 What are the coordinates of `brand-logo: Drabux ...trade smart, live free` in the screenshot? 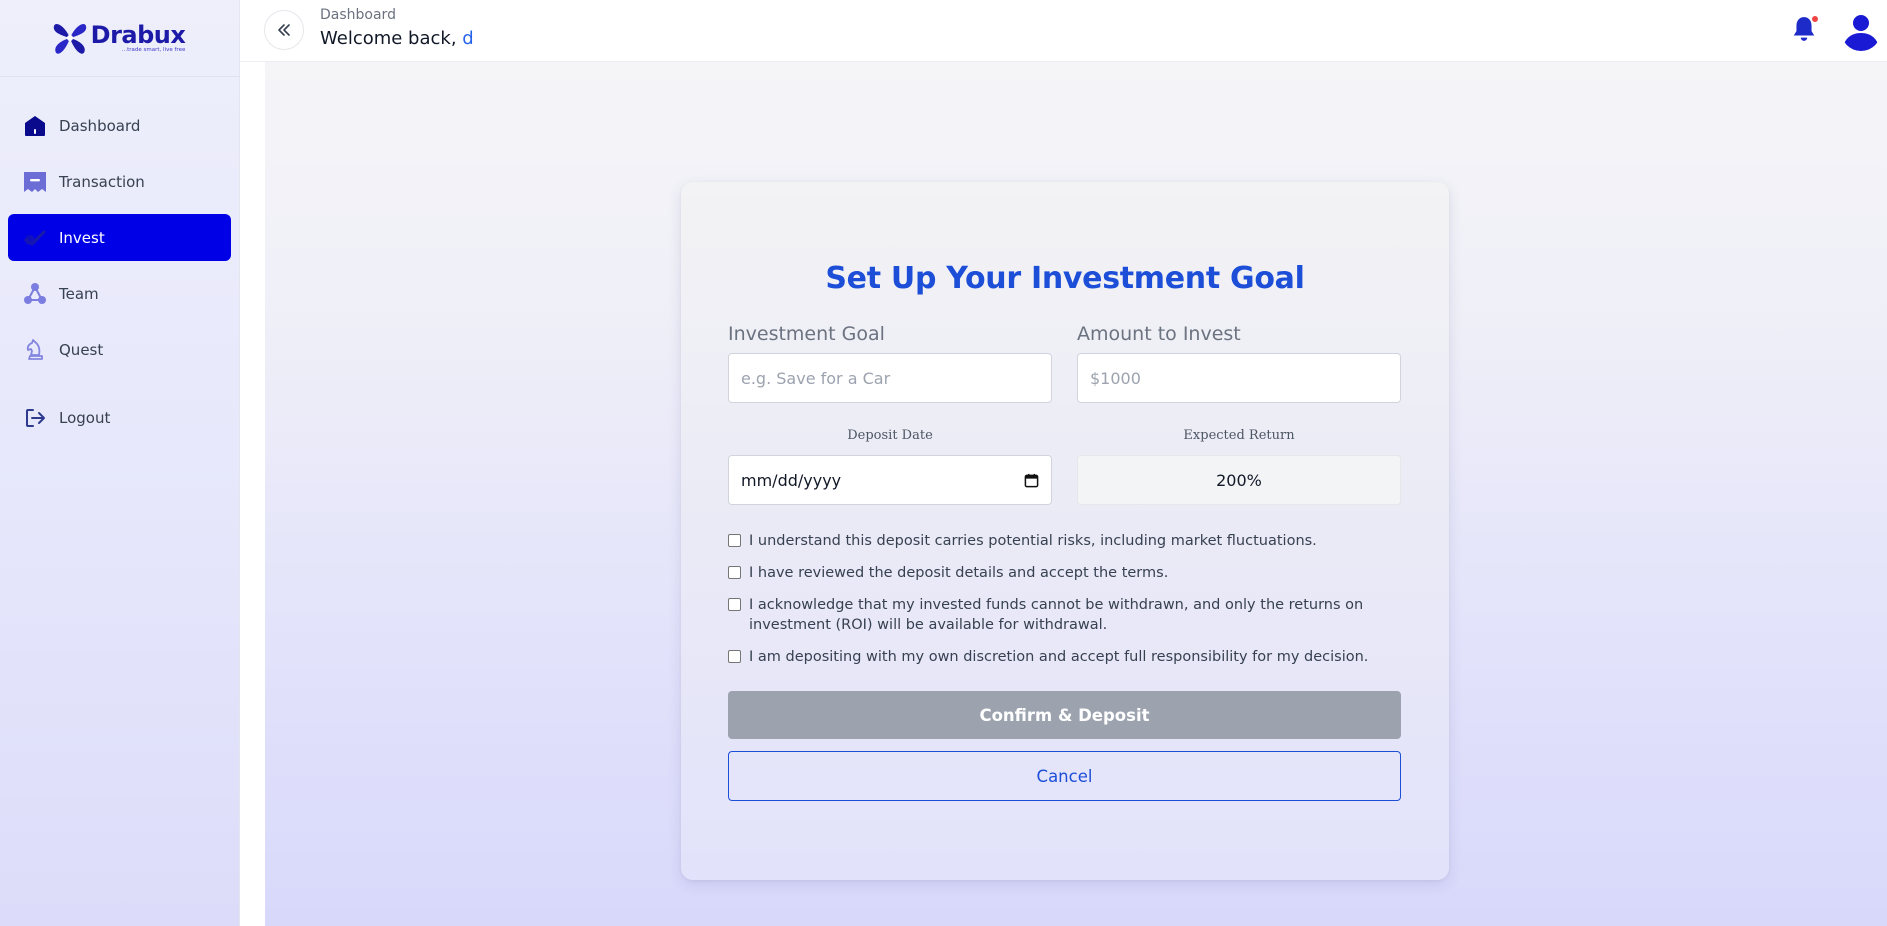 It's located at (120, 38).